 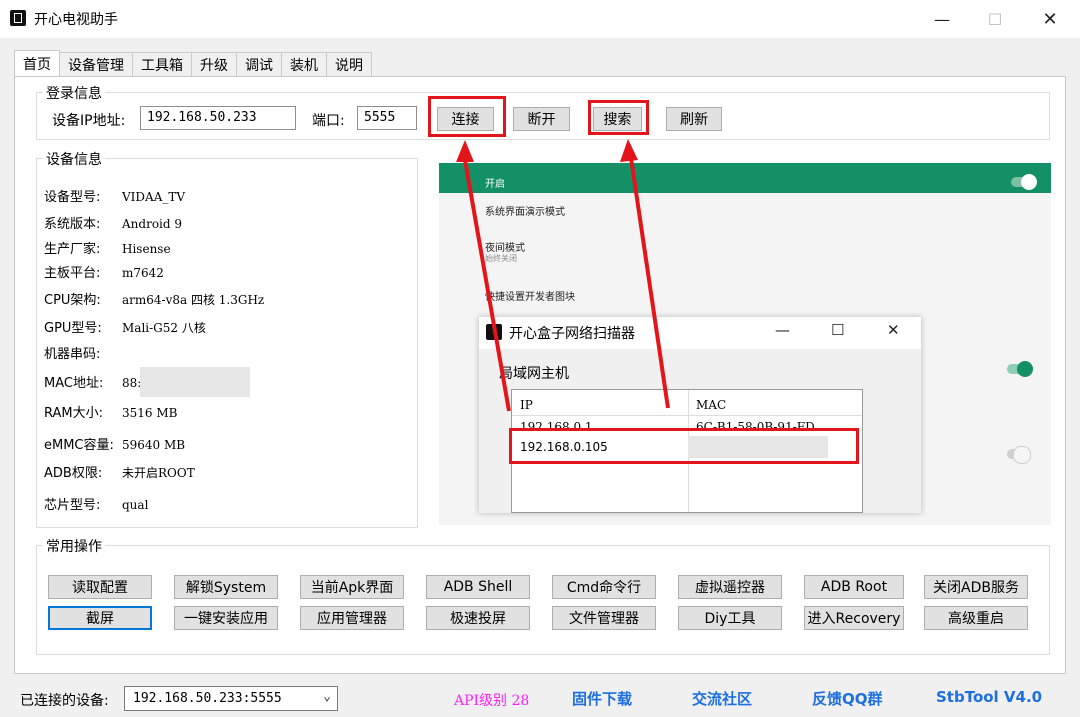 I want to click on community-link: 交流社区, so click(x=722, y=698).